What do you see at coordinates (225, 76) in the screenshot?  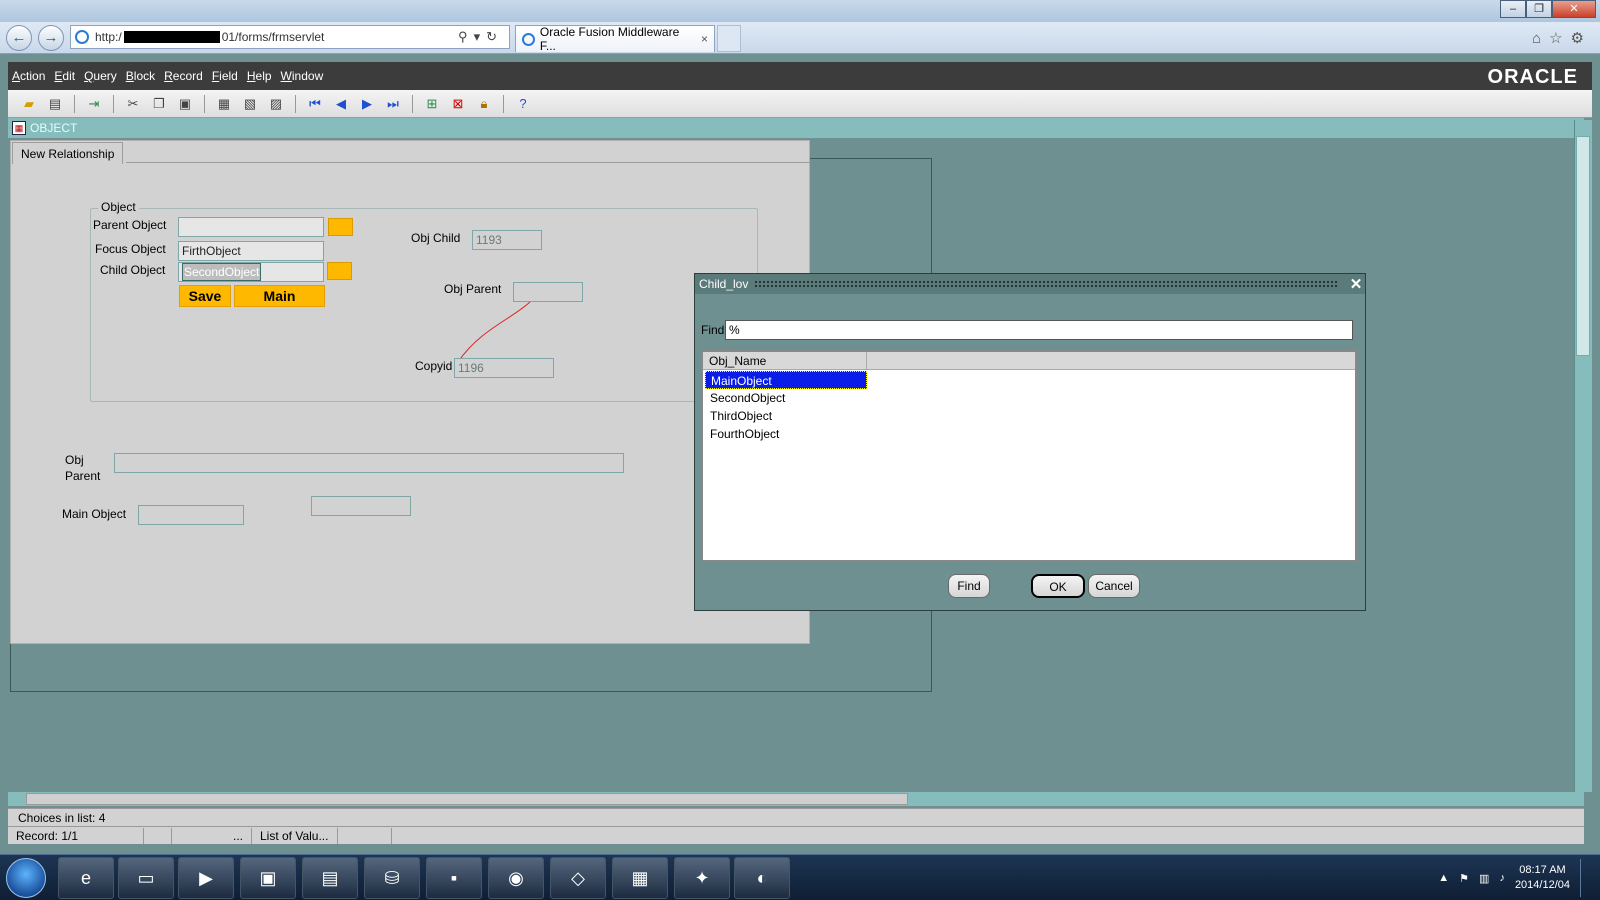 I see `menu-field: Field` at bounding box center [225, 76].